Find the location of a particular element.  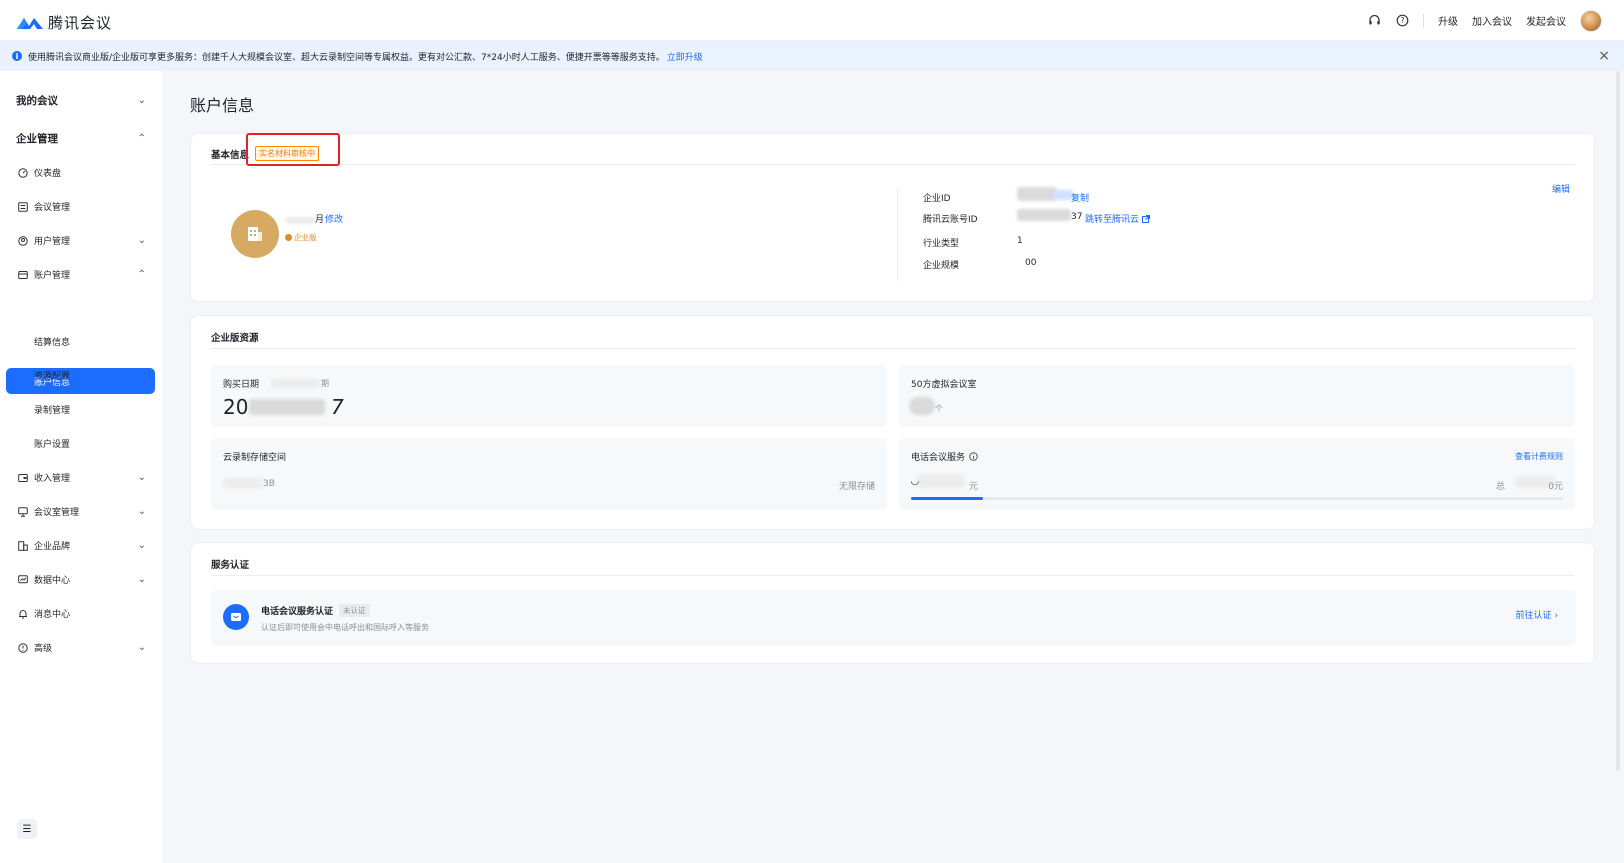

enterprise-tag-label: 企业版 is located at coordinates (305, 237).